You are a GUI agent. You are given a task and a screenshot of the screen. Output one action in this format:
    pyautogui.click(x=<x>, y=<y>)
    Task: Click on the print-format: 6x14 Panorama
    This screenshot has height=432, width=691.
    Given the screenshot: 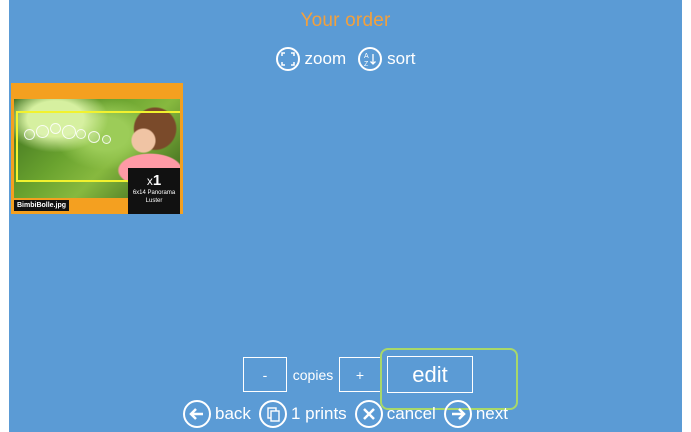 What is the action you would take?
    pyautogui.click(x=154, y=193)
    